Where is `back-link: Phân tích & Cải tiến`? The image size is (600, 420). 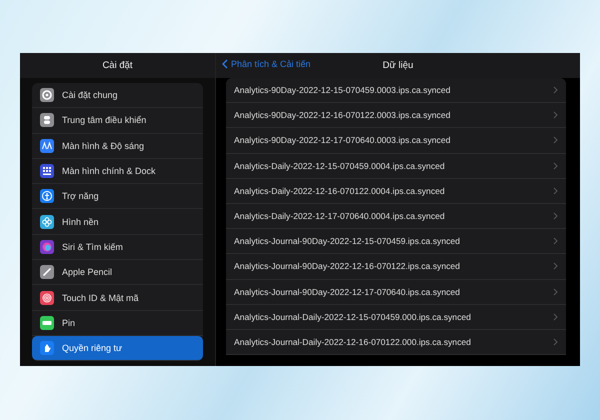 back-link: Phân tích & Cải tiến is located at coordinates (266, 64).